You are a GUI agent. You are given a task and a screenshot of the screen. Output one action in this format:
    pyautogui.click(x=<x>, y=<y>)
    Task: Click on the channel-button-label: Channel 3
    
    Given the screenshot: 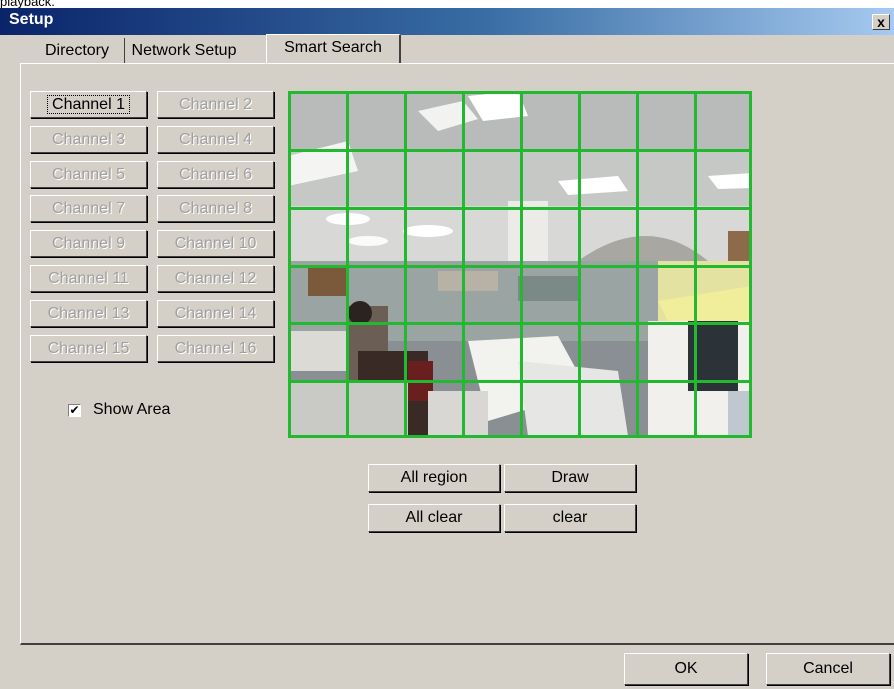 What is the action you would take?
    pyautogui.click(x=88, y=139)
    